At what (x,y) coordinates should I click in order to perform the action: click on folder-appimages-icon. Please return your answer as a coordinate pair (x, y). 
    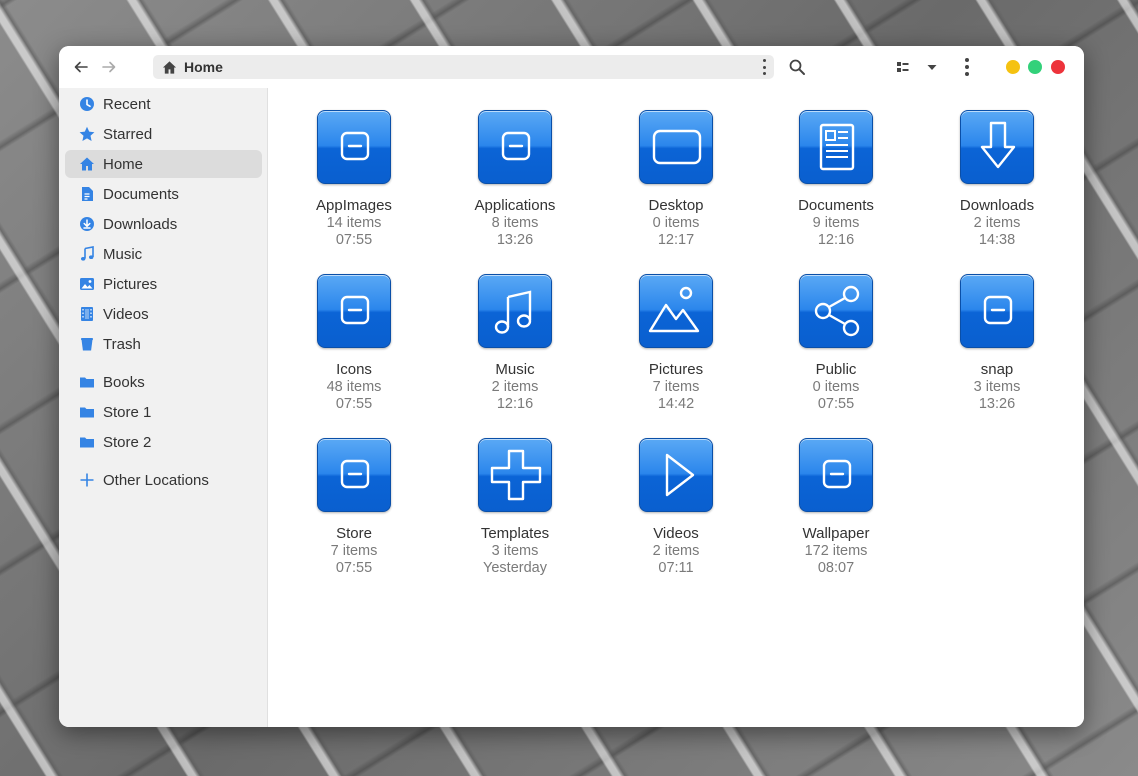
    Looking at the image, I should click on (354, 147).